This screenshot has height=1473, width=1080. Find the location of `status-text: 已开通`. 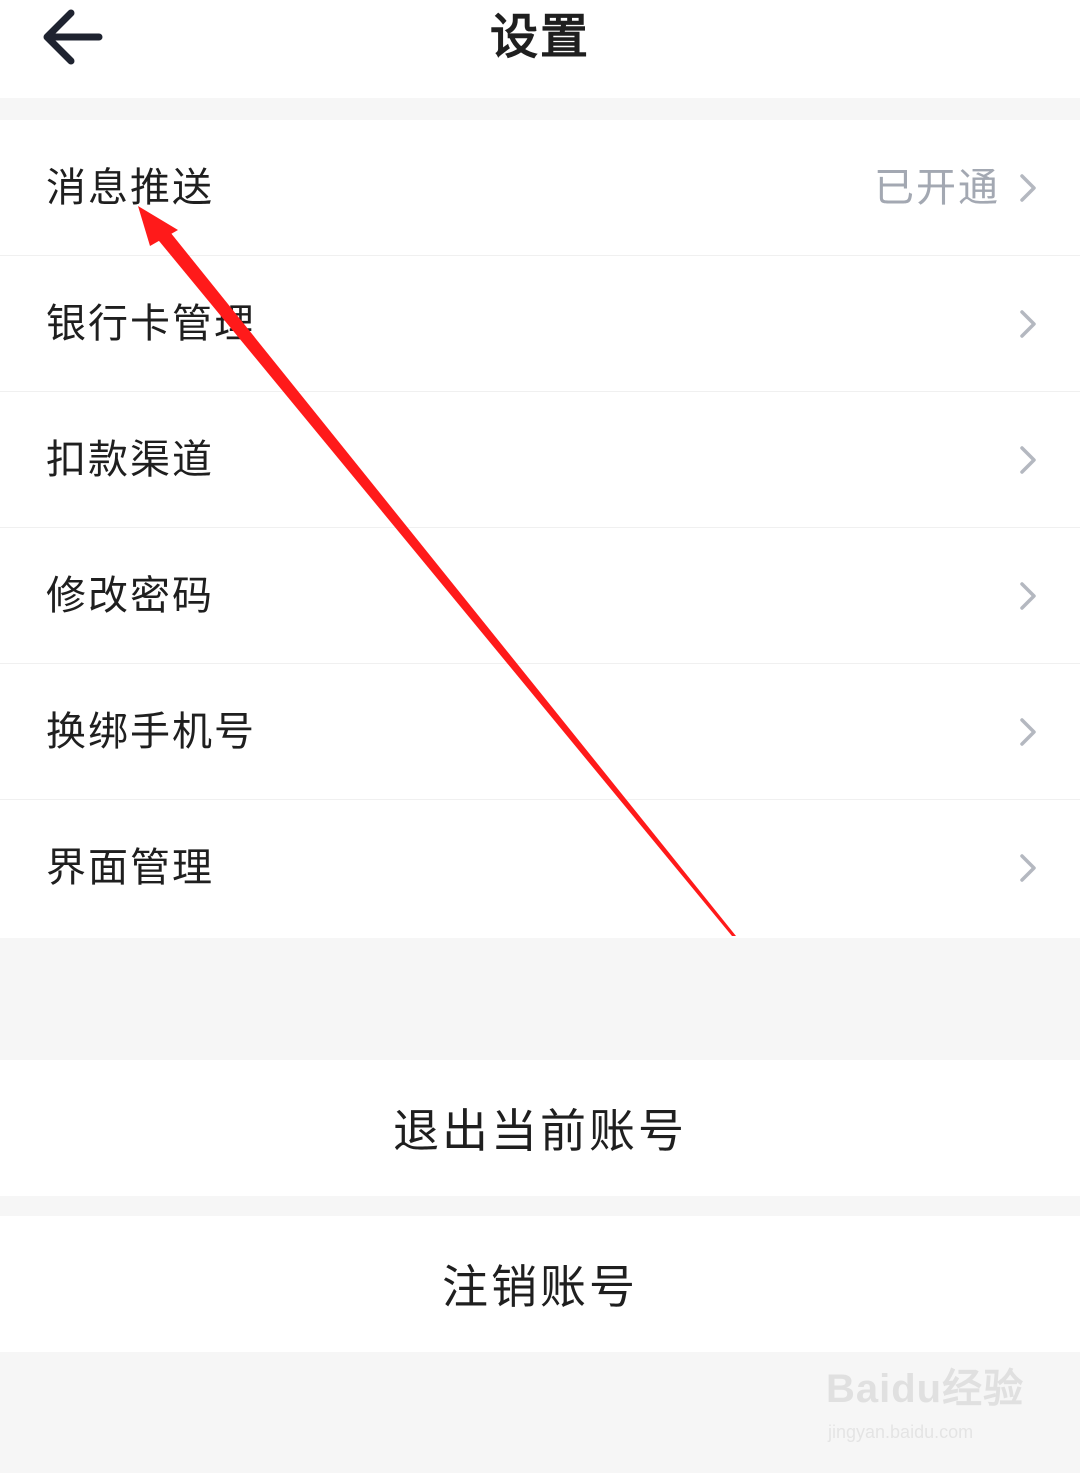

status-text: 已开通 is located at coordinates (937, 188).